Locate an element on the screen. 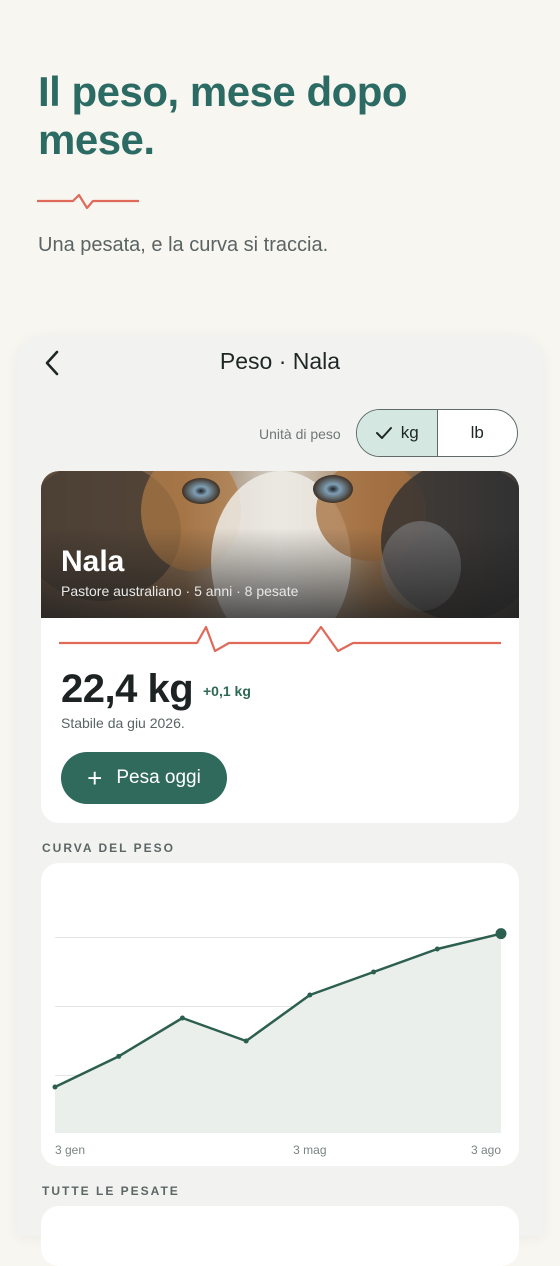  weight-status: Stabile da giu 2026. is located at coordinates (123, 723).